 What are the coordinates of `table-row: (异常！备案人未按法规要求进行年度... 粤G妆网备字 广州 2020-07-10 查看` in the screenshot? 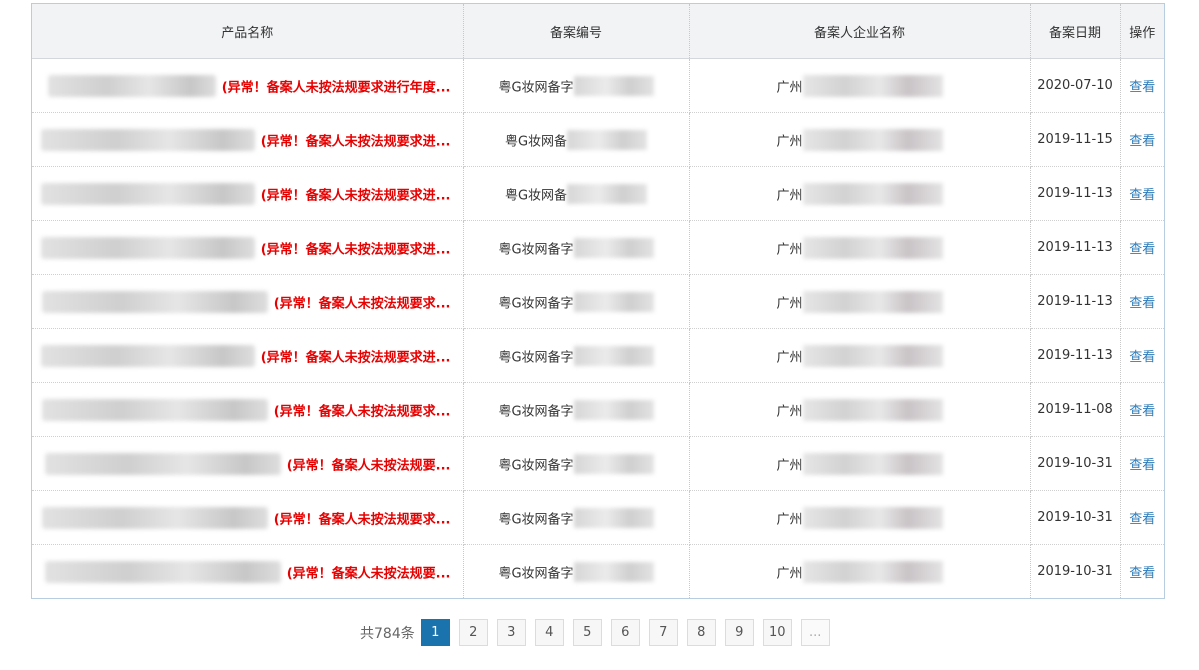 It's located at (598, 85).